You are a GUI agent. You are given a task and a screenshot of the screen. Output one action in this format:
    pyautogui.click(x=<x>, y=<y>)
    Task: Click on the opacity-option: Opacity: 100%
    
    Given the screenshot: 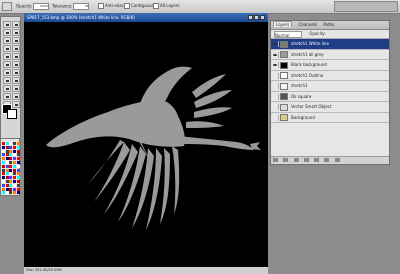 What is the action you would take?
    pyautogui.click(x=33, y=6)
    